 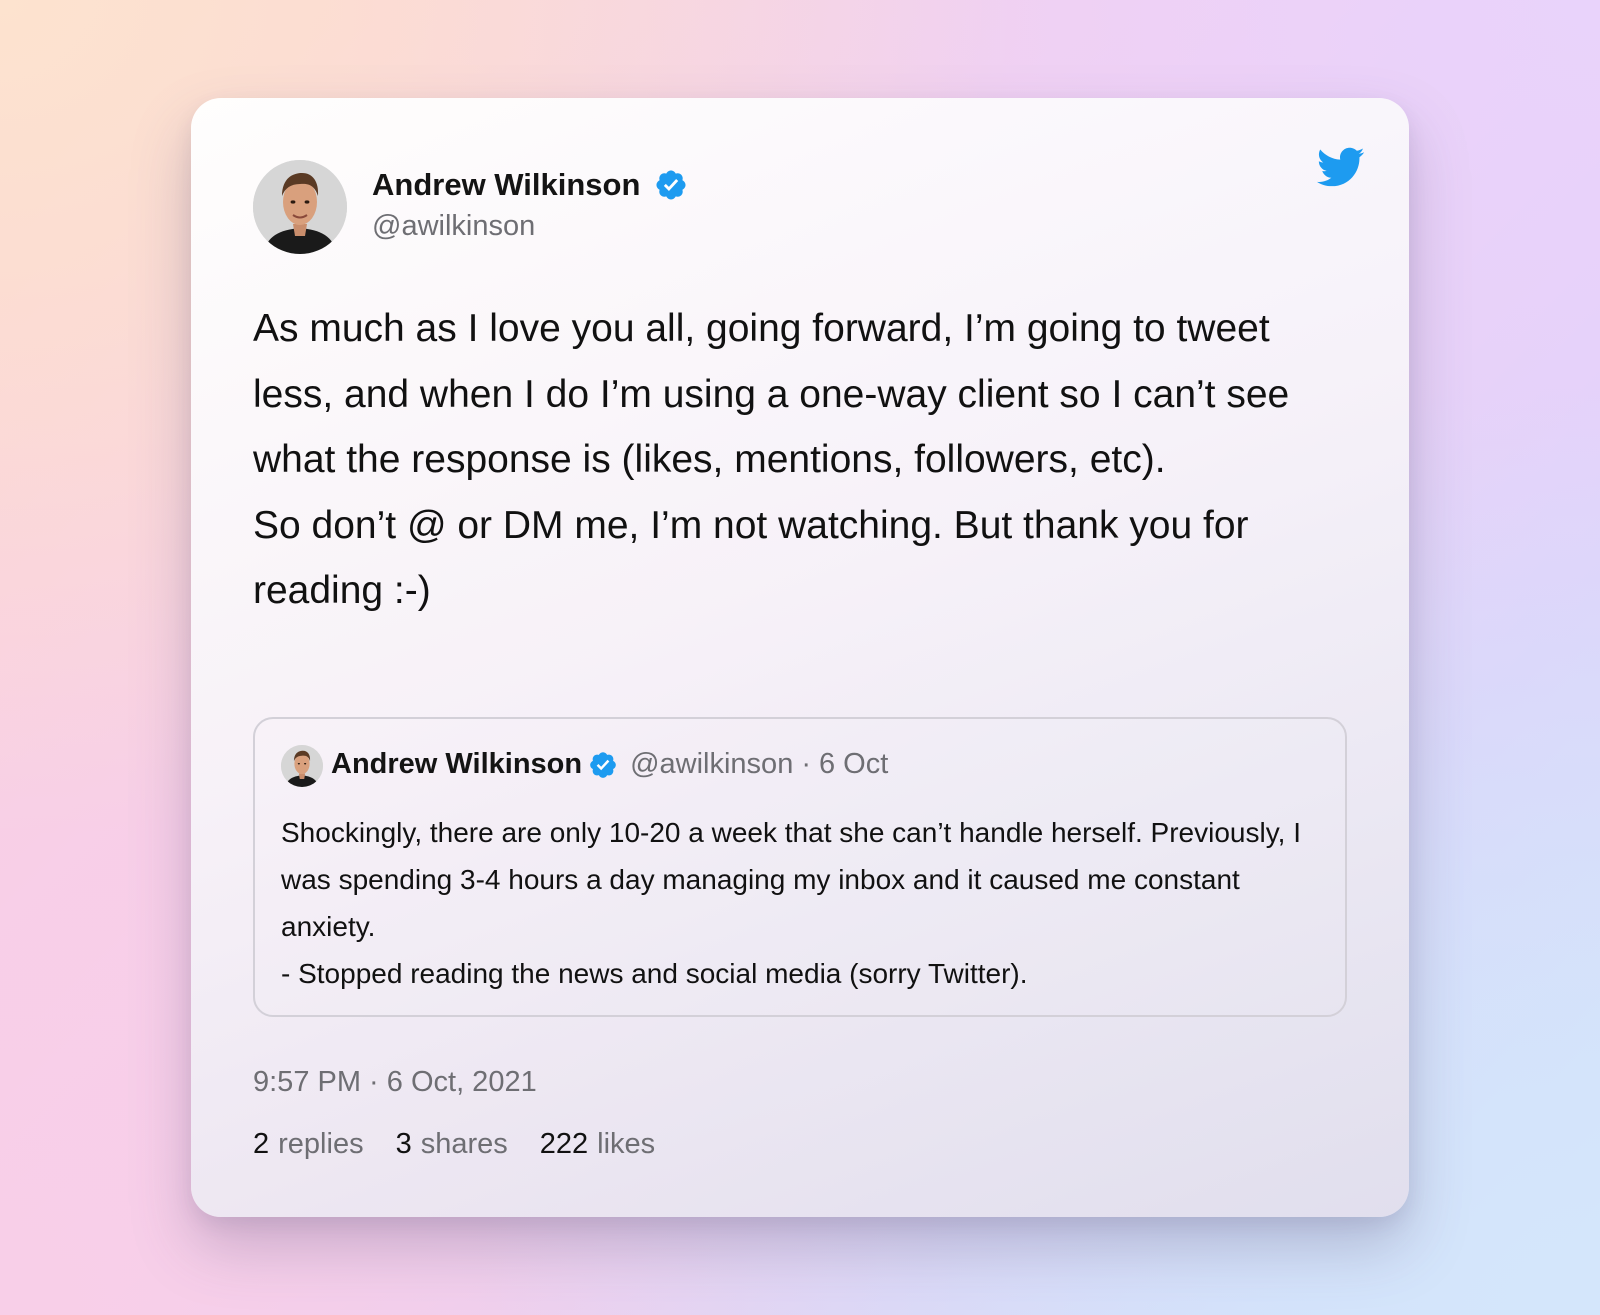 I want to click on likes-count: 222, so click(x=564, y=1144).